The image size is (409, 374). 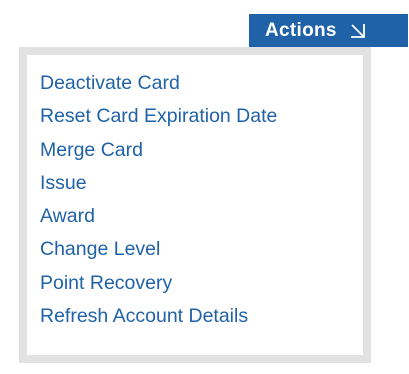 I want to click on actions-button-label: Actions, so click(x=301, y=30).